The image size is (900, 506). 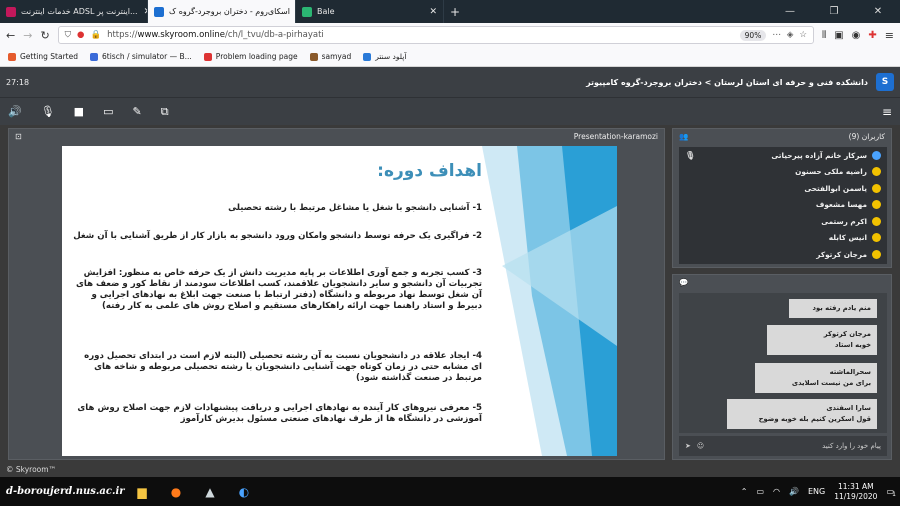 I want to click on bookmark-samyad: samyad, so click(x=330, y=56).